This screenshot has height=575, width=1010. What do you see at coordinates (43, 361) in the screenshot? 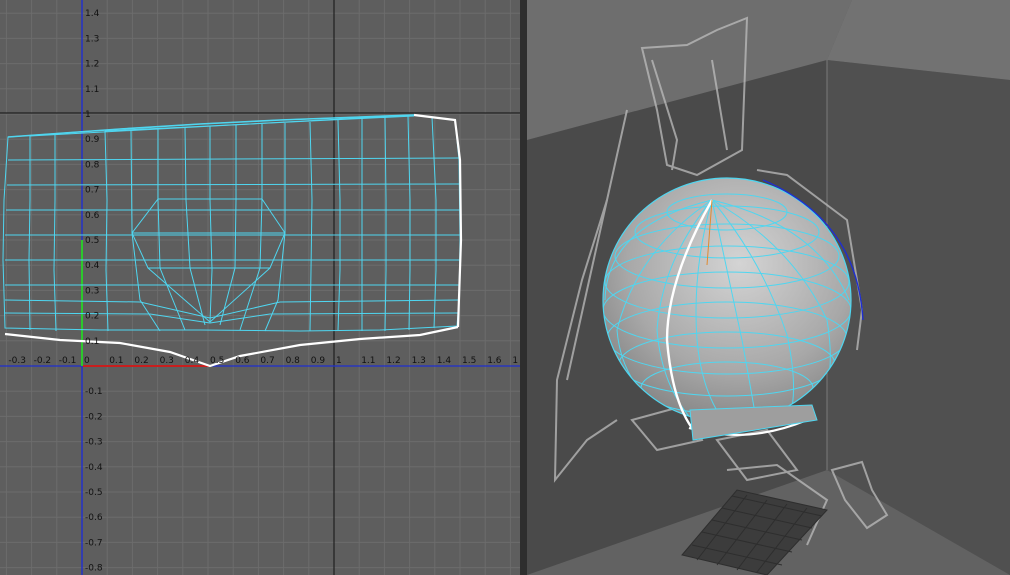
I see `u-tick-label: -0.2` at bounding box center [43, 361].